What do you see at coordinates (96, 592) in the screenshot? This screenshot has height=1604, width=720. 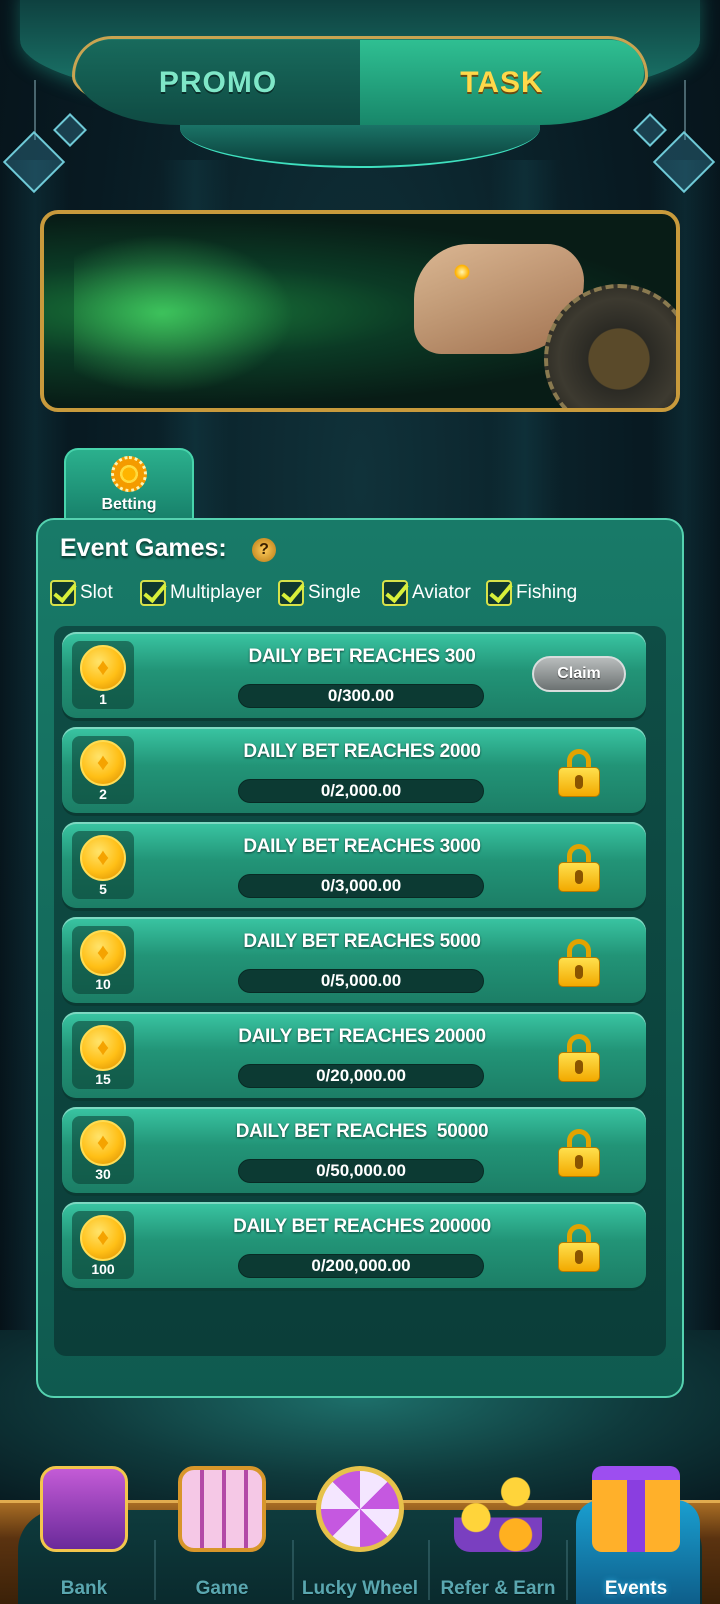 I see `game-filter-label: Slot` at bounding box center [96, 592].